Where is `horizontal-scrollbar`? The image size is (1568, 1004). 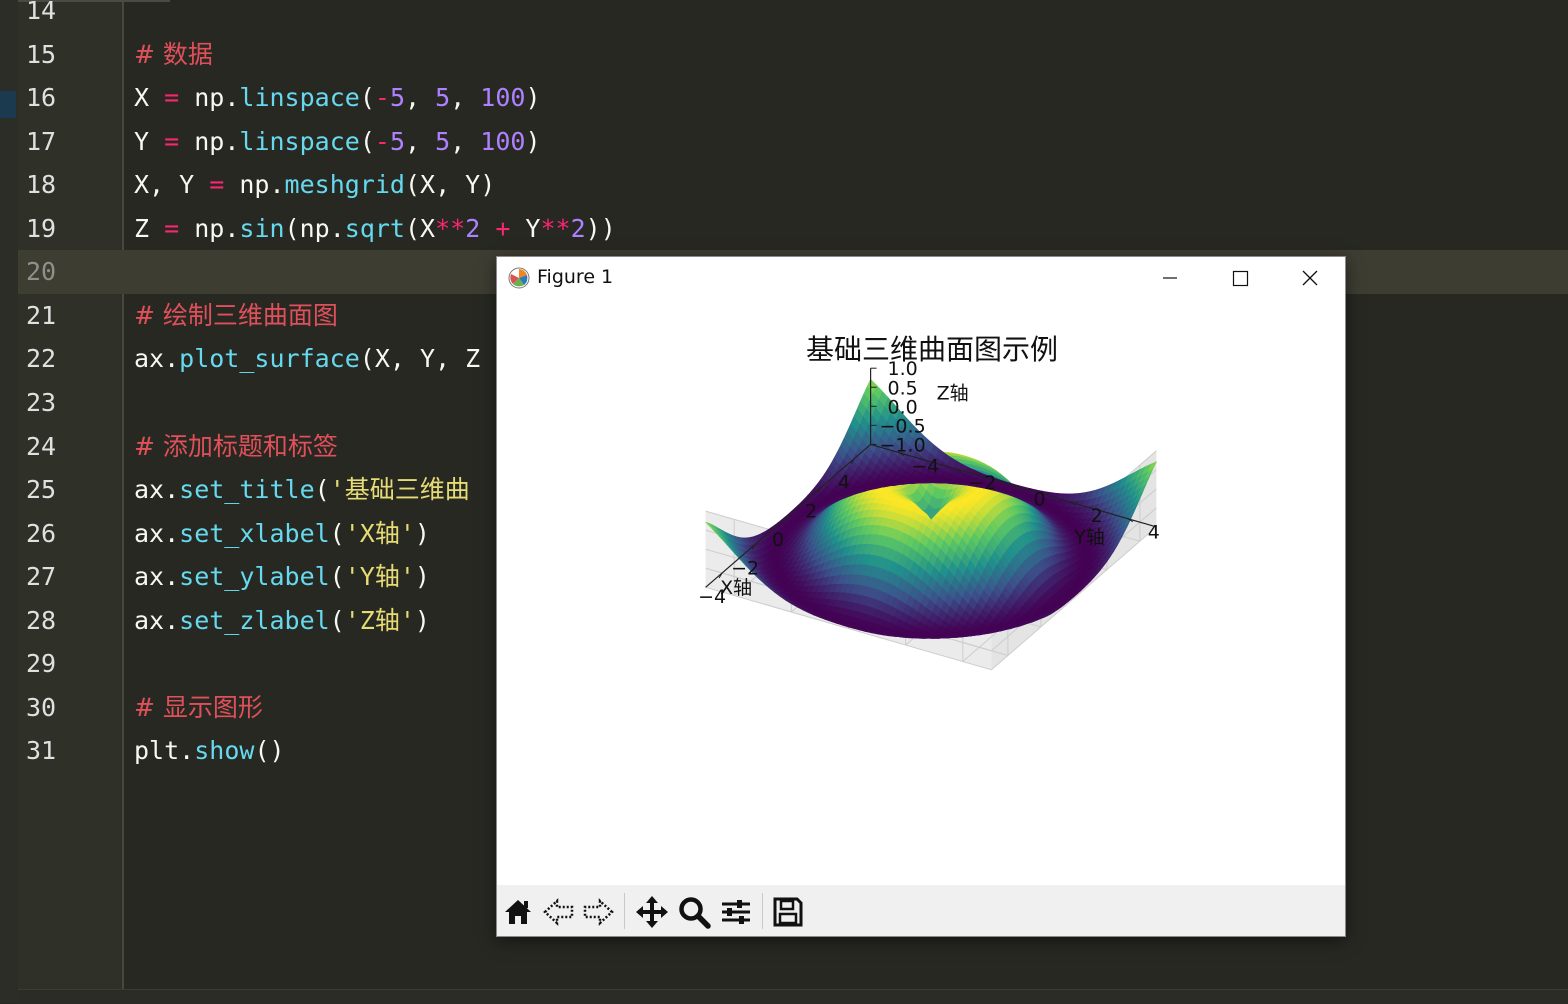 horizontal-scrollbar is located at coordinates (793, 996).